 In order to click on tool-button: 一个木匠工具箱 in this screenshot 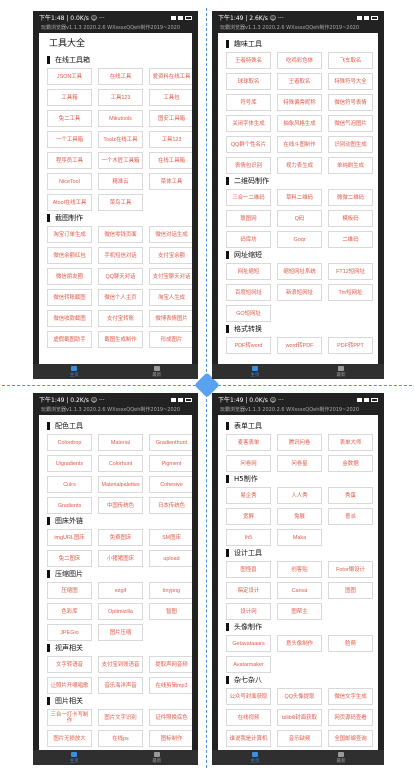, I will do `click(120, 160)`.